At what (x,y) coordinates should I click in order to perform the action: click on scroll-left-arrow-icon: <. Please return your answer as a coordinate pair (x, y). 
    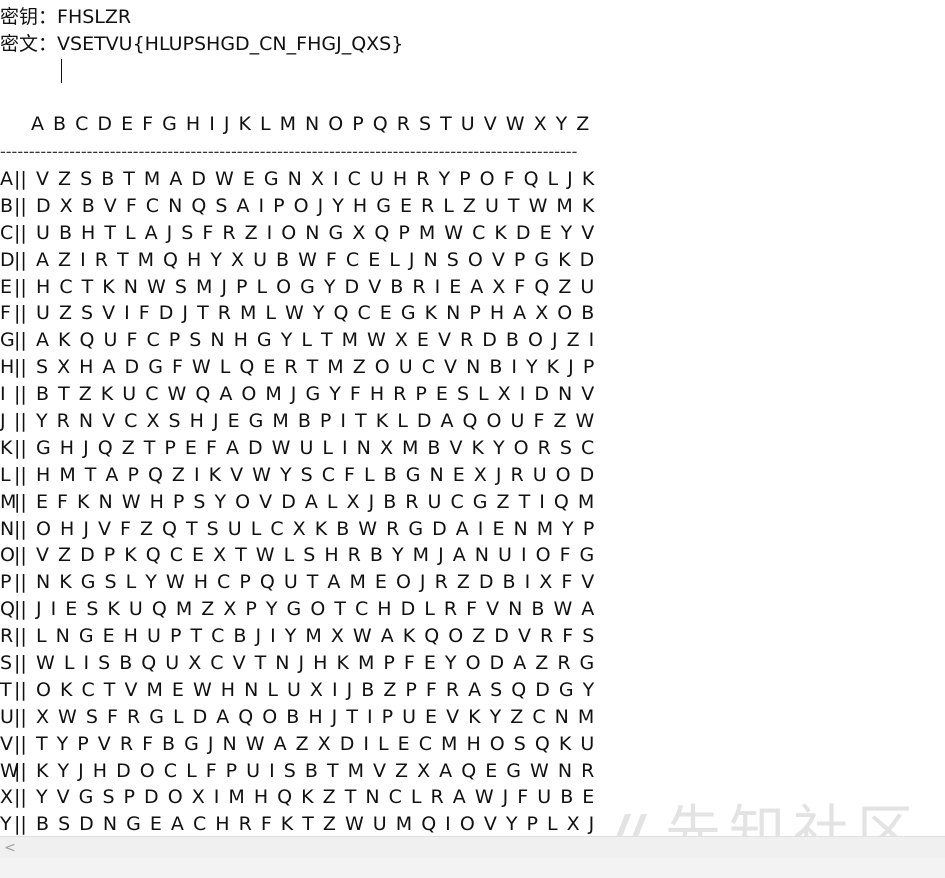
    Looking at the image, I should click on (10, 848).